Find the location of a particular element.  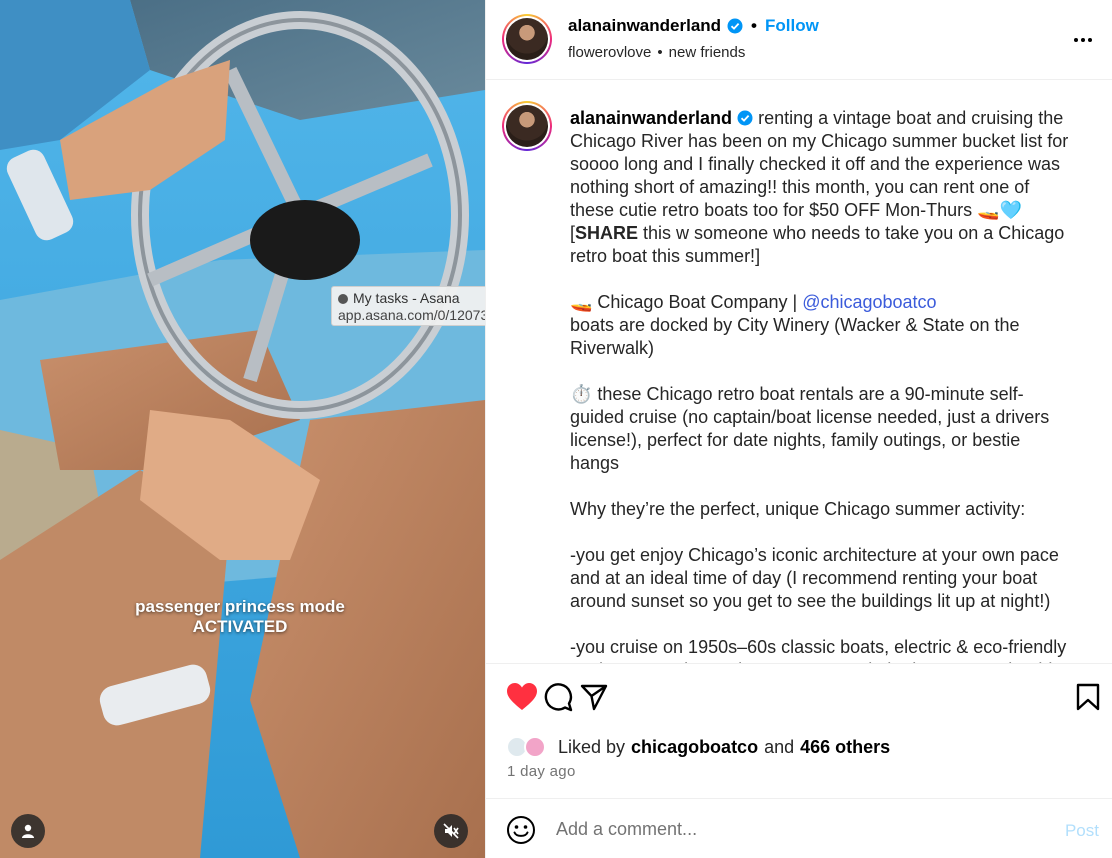

save-button is located at coordinates (1088, 697).